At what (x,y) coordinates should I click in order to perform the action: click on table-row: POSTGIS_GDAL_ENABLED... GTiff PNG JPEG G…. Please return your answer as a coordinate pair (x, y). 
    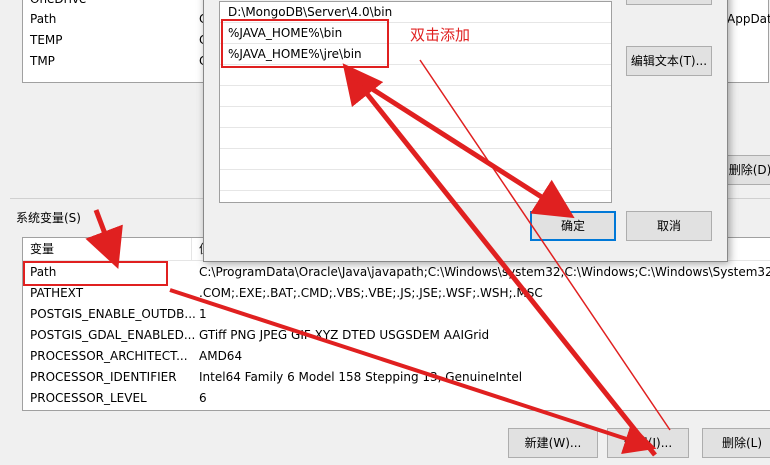
    Looking at the image, I should click on (396, 335).